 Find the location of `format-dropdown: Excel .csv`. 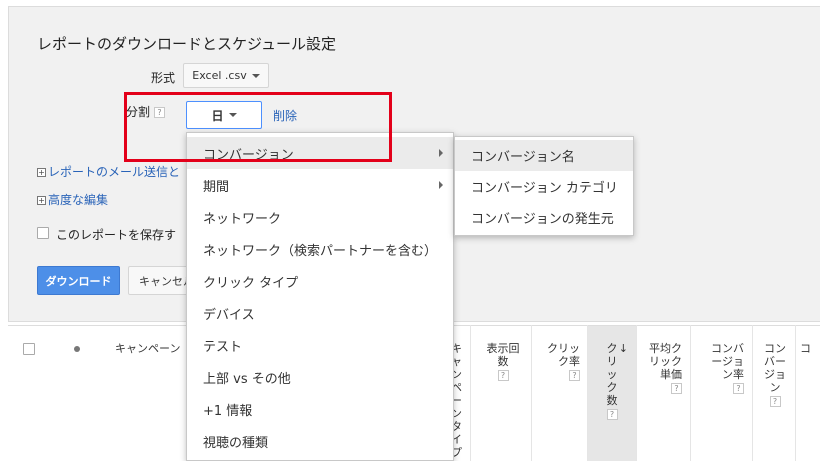

format-dropdown: Excel .csv is located at coordinates (226, 75).